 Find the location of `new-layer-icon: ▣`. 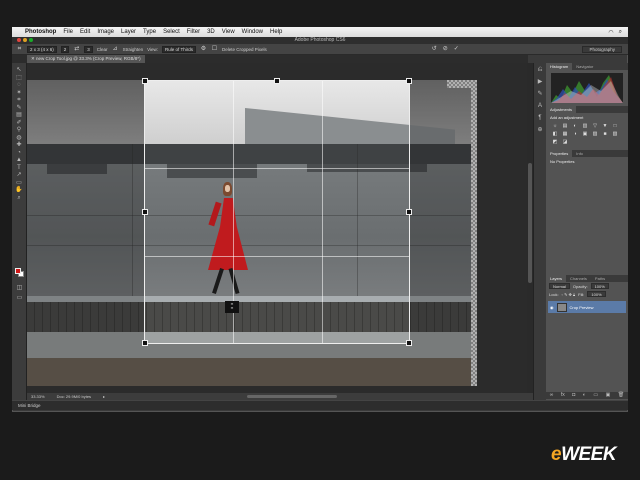

new-layer-icon: ▣ is located at coordinates (608, 395).